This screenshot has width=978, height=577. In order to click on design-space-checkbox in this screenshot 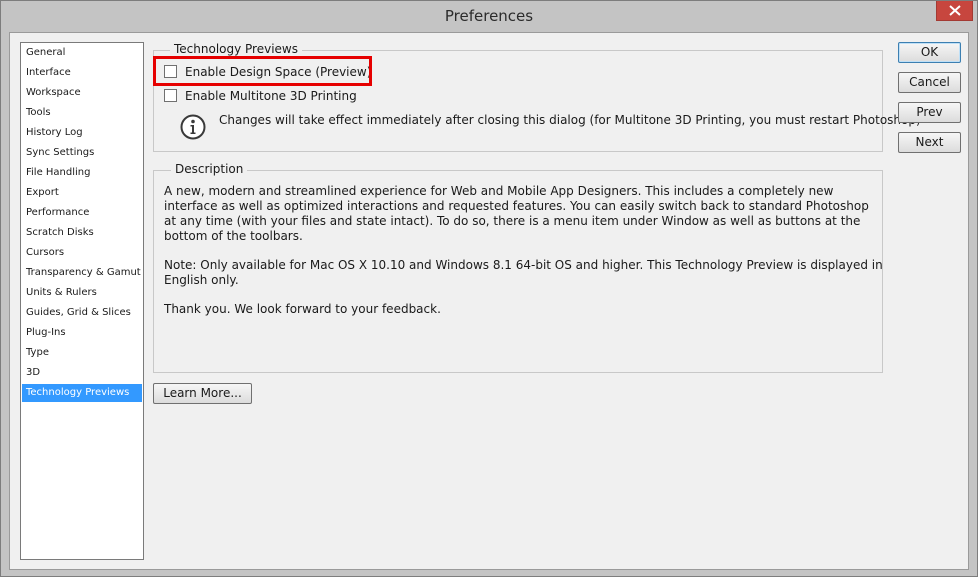, I will do `click(170, 71)`.